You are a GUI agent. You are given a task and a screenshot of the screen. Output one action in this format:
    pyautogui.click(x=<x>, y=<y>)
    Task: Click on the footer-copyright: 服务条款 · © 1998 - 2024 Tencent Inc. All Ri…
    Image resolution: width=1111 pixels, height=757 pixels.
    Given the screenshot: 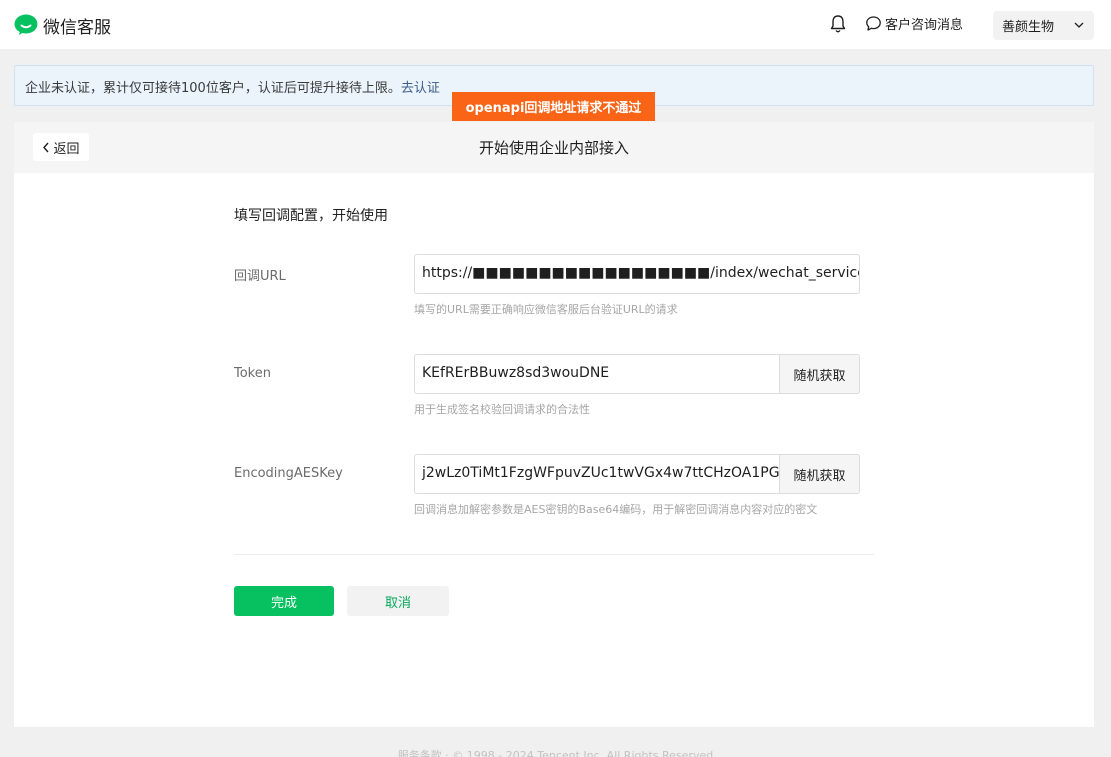 What is the action you would take?
    pyautogui.click(x=555, y=753)
    